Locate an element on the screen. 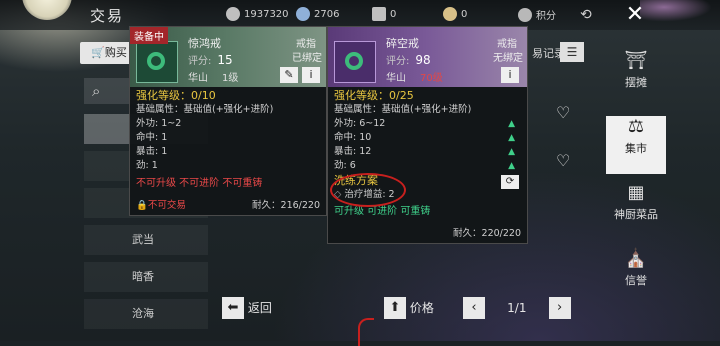  currency-gem: 2706 is located at coordinates (317, 14).